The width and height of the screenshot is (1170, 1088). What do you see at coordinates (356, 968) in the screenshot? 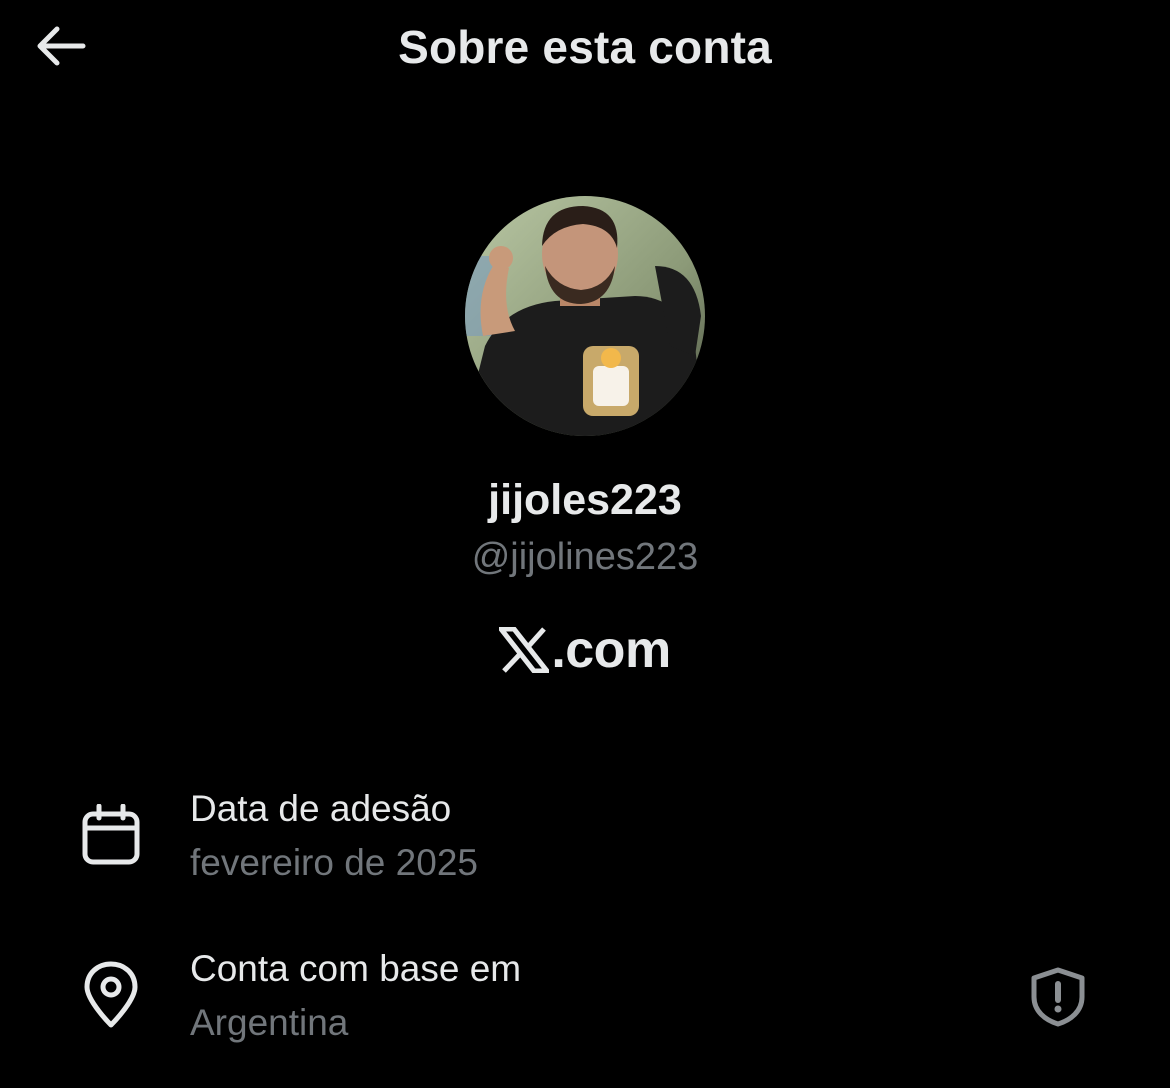
I see `location-label: Conta com base em` at bounding box center [356, 968].